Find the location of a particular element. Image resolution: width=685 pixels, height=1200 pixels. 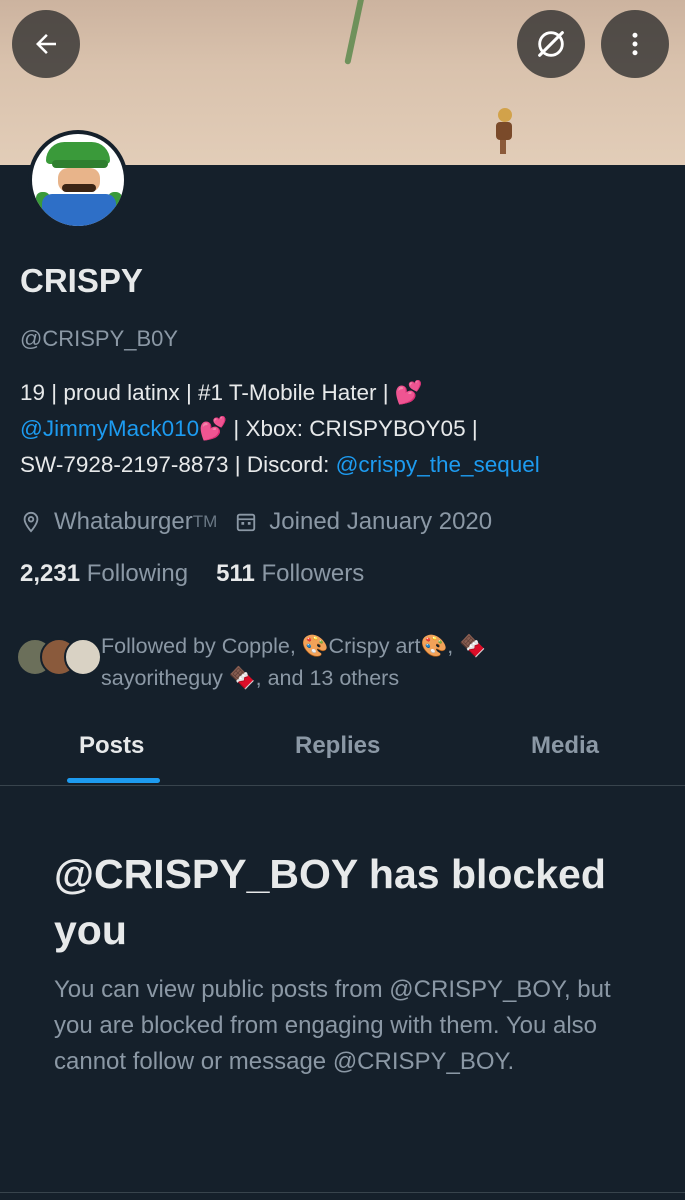

banner-figure is located at coordinates (504, 132).